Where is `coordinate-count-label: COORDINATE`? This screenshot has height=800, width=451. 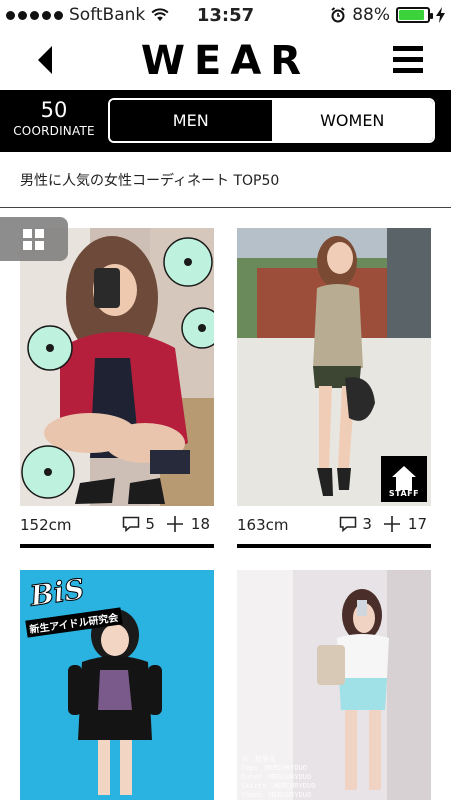 coordinate-count-label: COORDINATE is located at coordinates (54, 131).